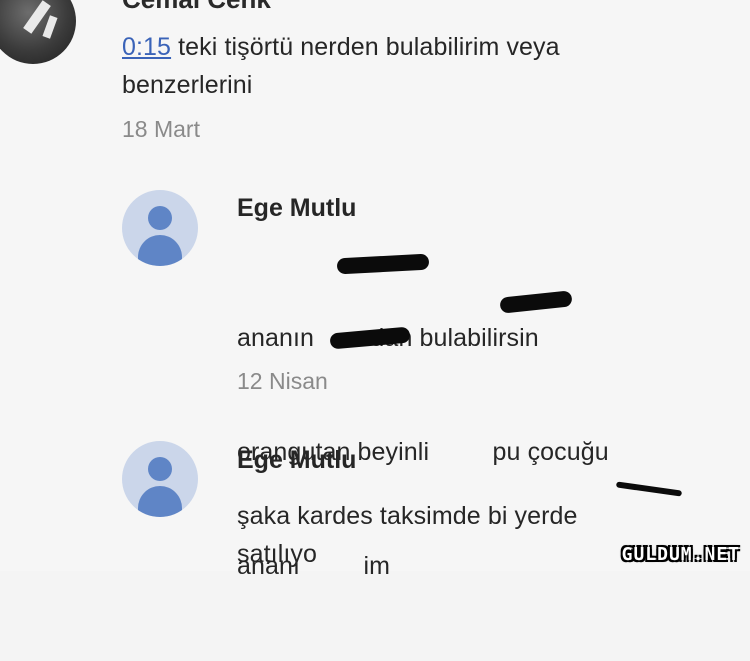 This screenshot has width=750, height=661. I want to click on comment-date: 18 Mart, so click(161, 129).